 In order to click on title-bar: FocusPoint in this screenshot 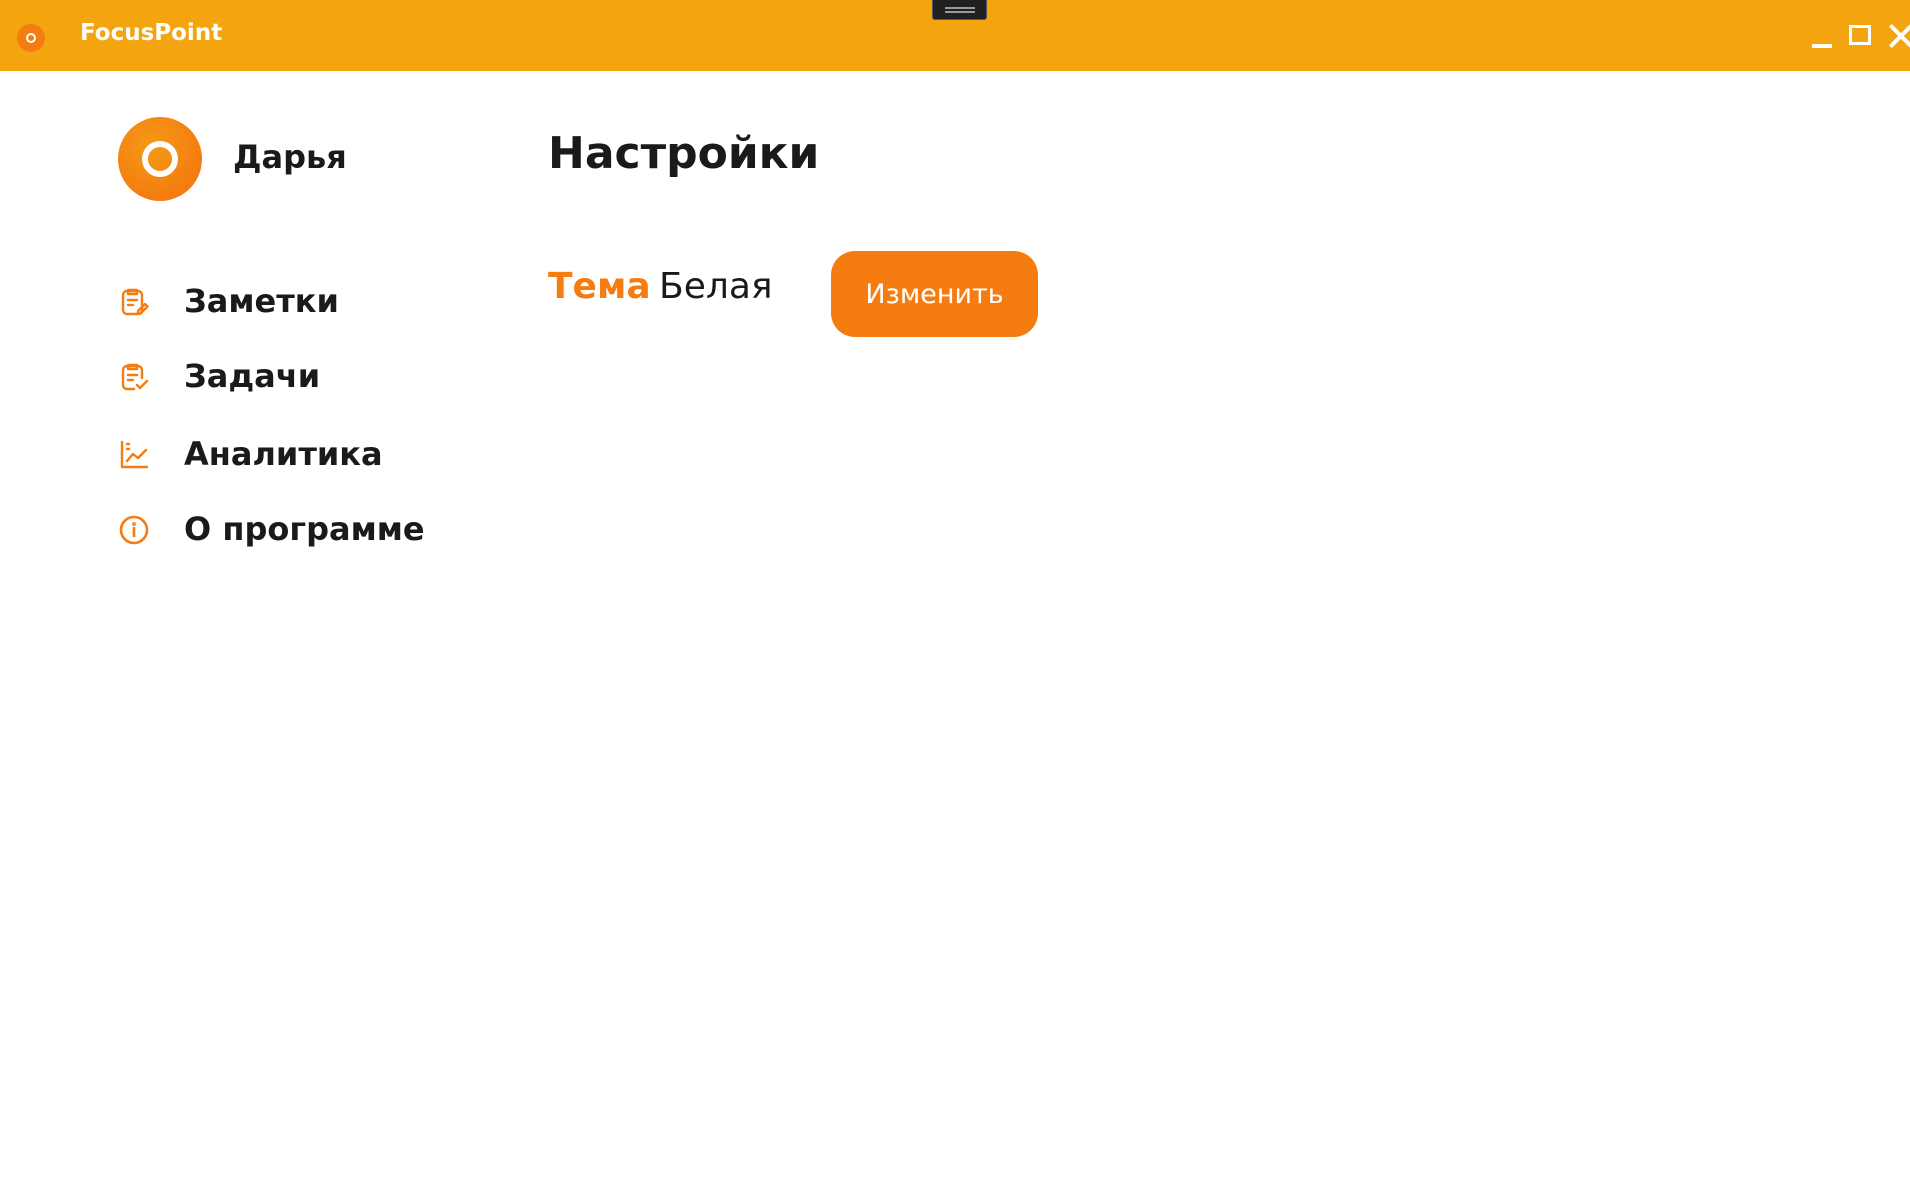, I will do `click(955, 35)`.